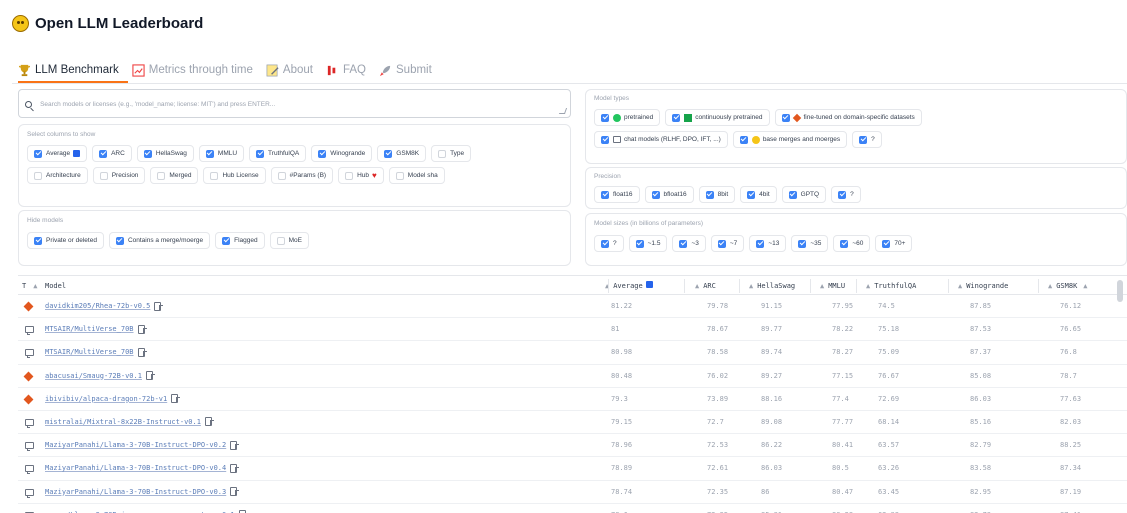 The image size is (1127, 513). I want to click on table-scrollbar, so click(1120, 291).